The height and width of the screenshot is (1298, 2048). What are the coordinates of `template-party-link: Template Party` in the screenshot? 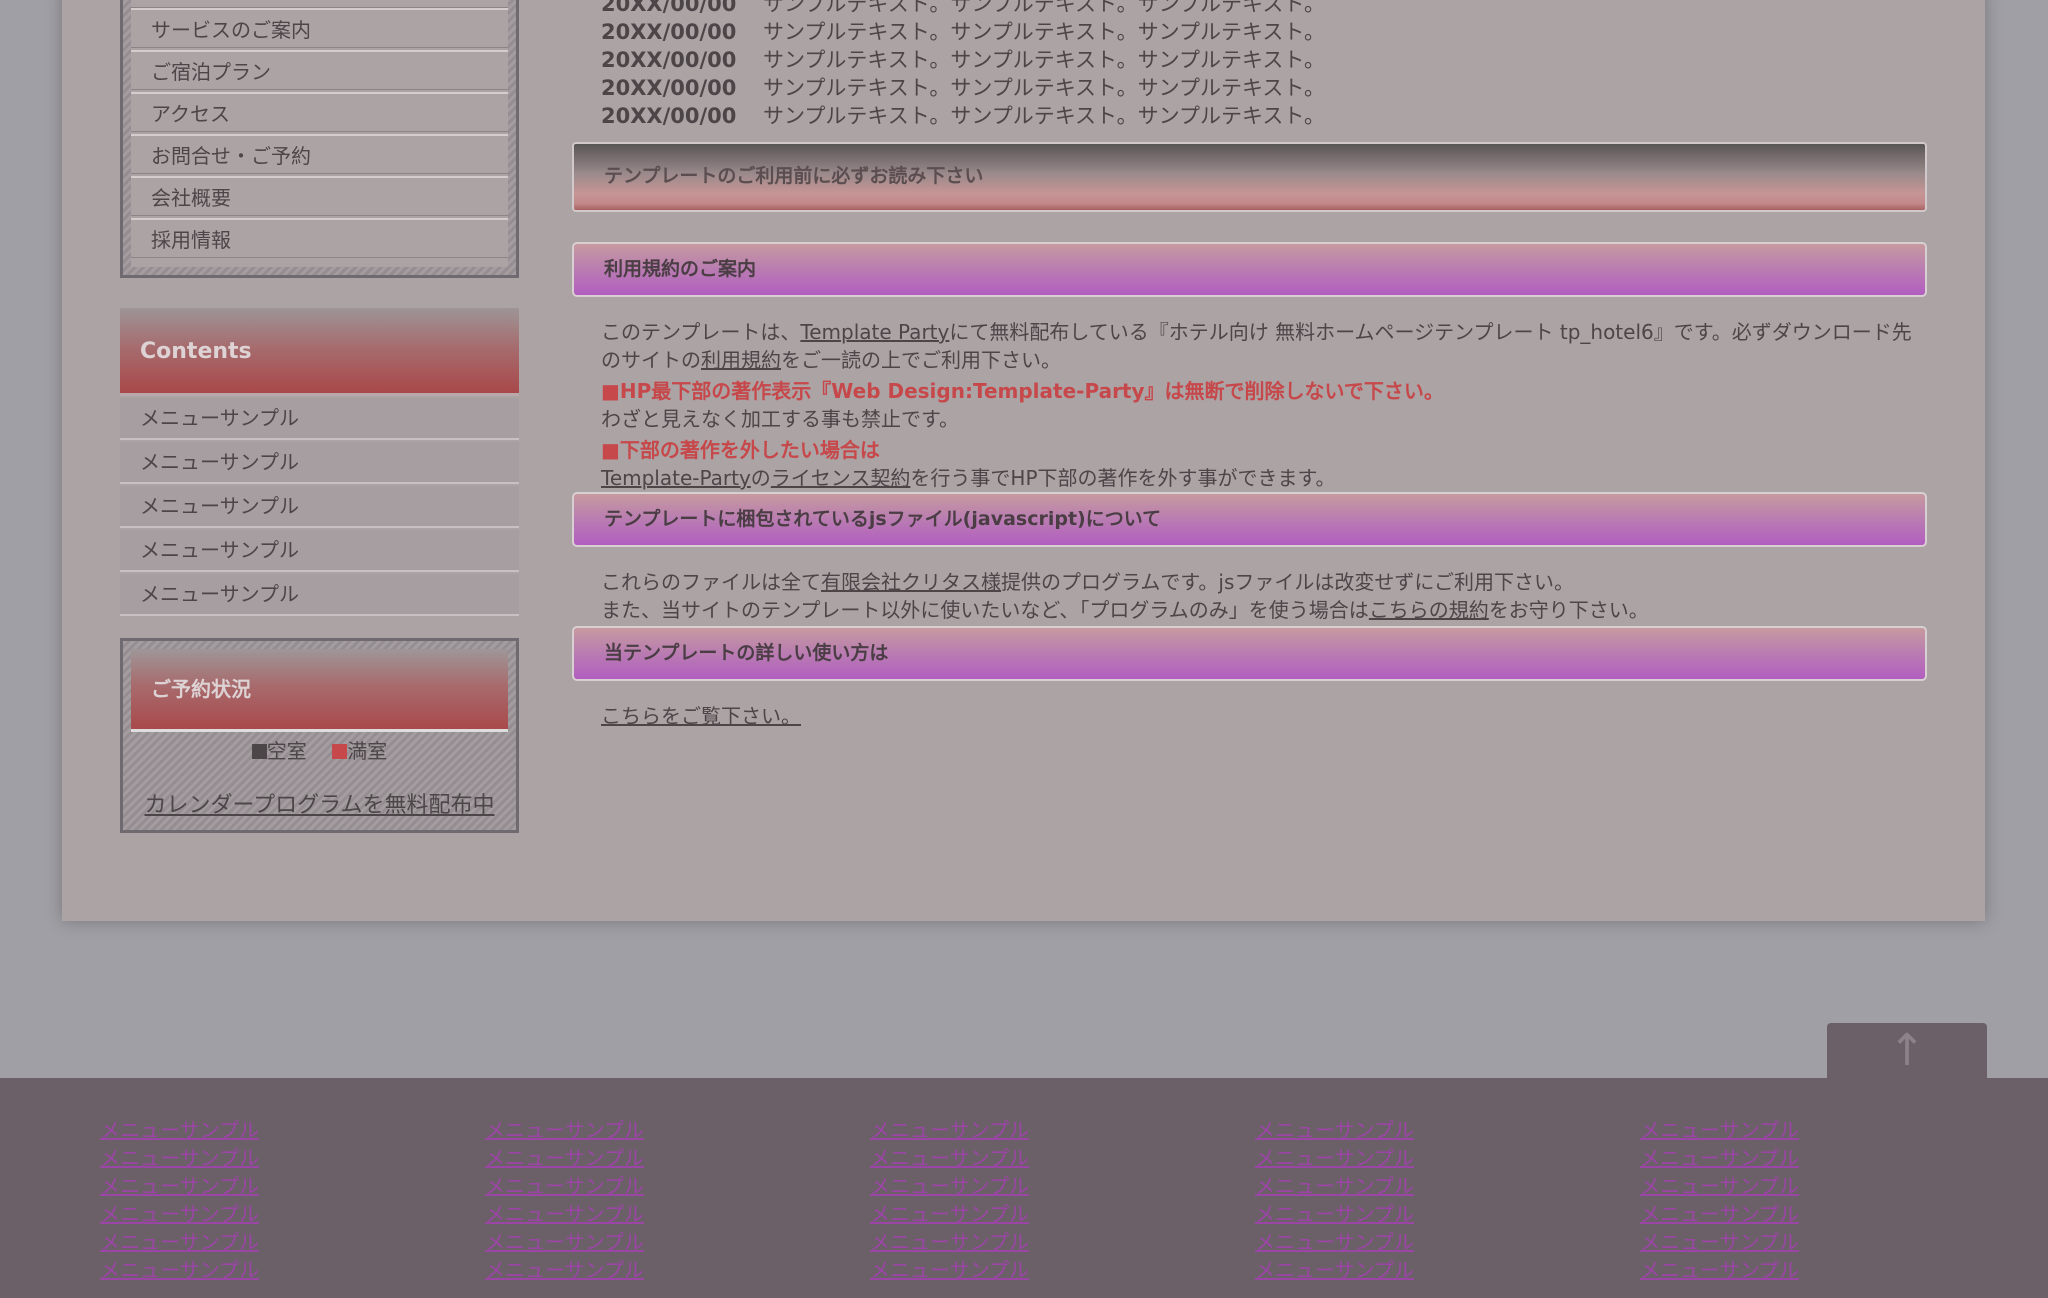 It's located at (874, 332).